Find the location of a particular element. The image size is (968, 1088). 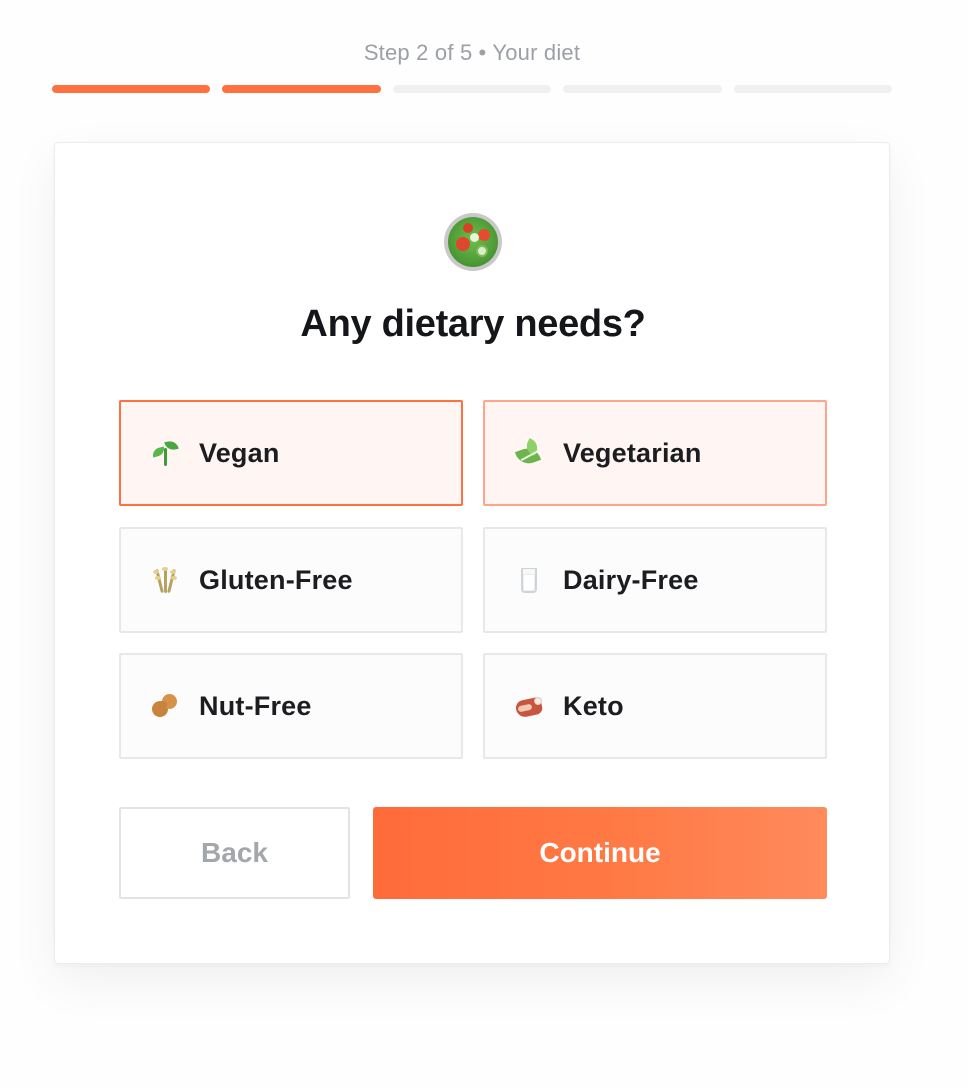

option-dairy-free: Dairy-Free is located at coordinates (655, 580).